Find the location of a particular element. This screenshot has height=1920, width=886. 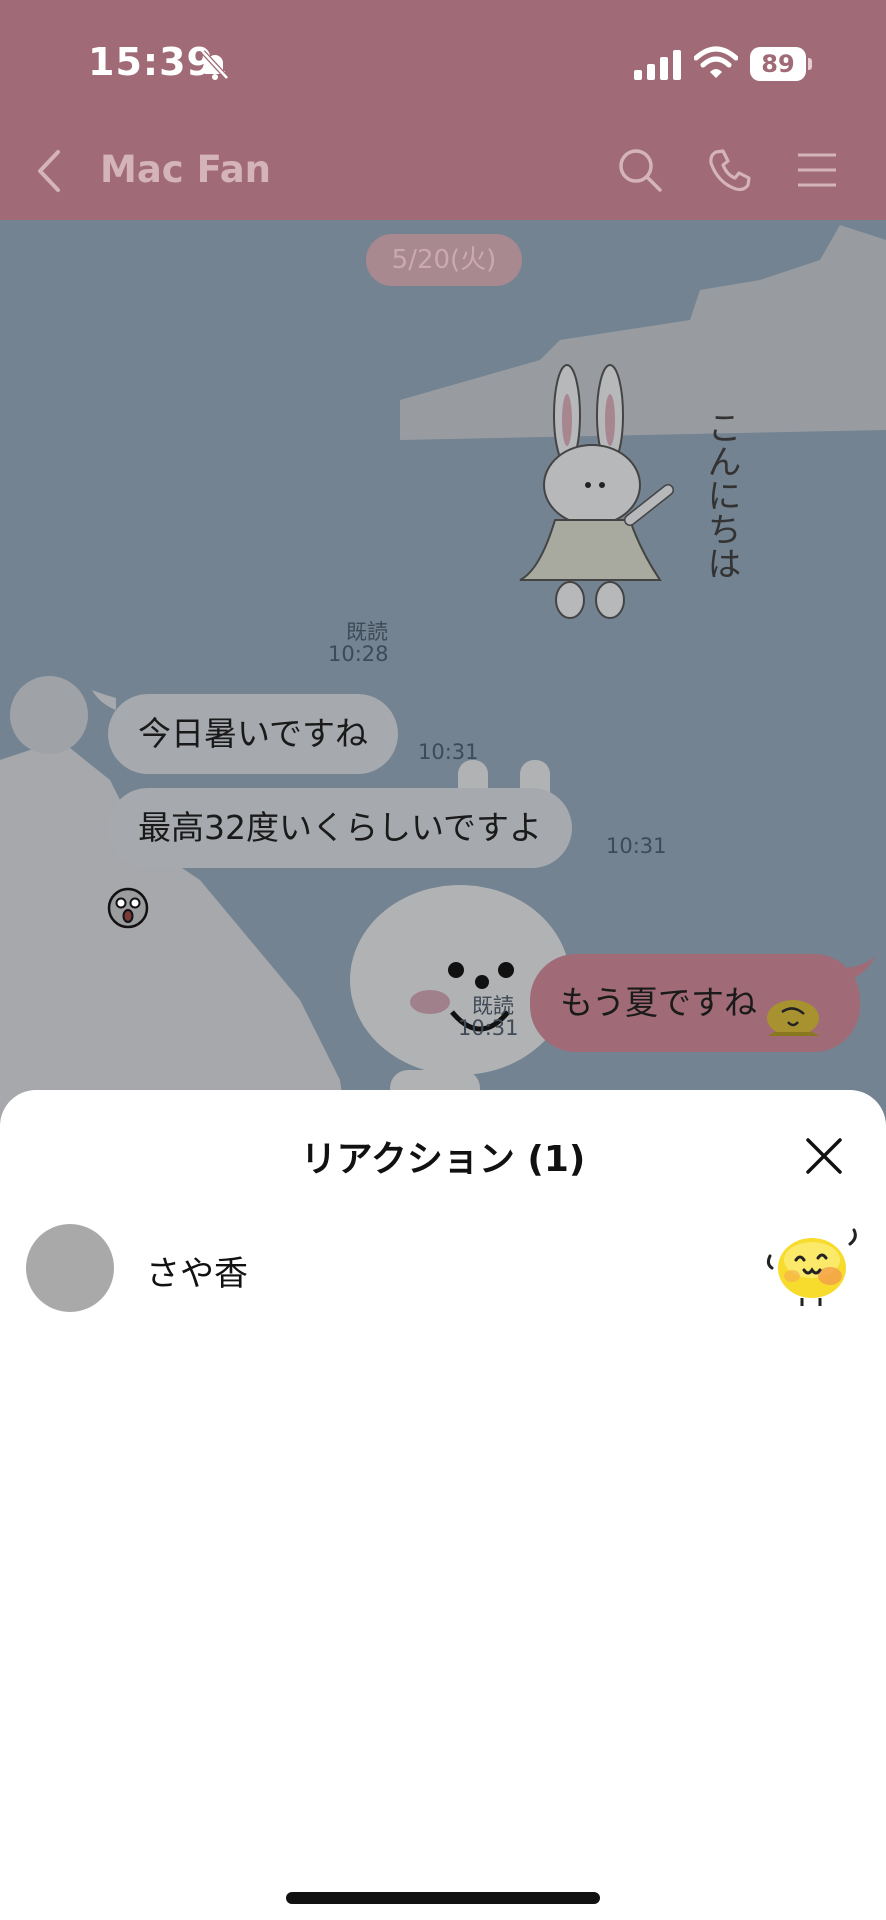

message-time: 10:28 is located at coordinates (358, 654).